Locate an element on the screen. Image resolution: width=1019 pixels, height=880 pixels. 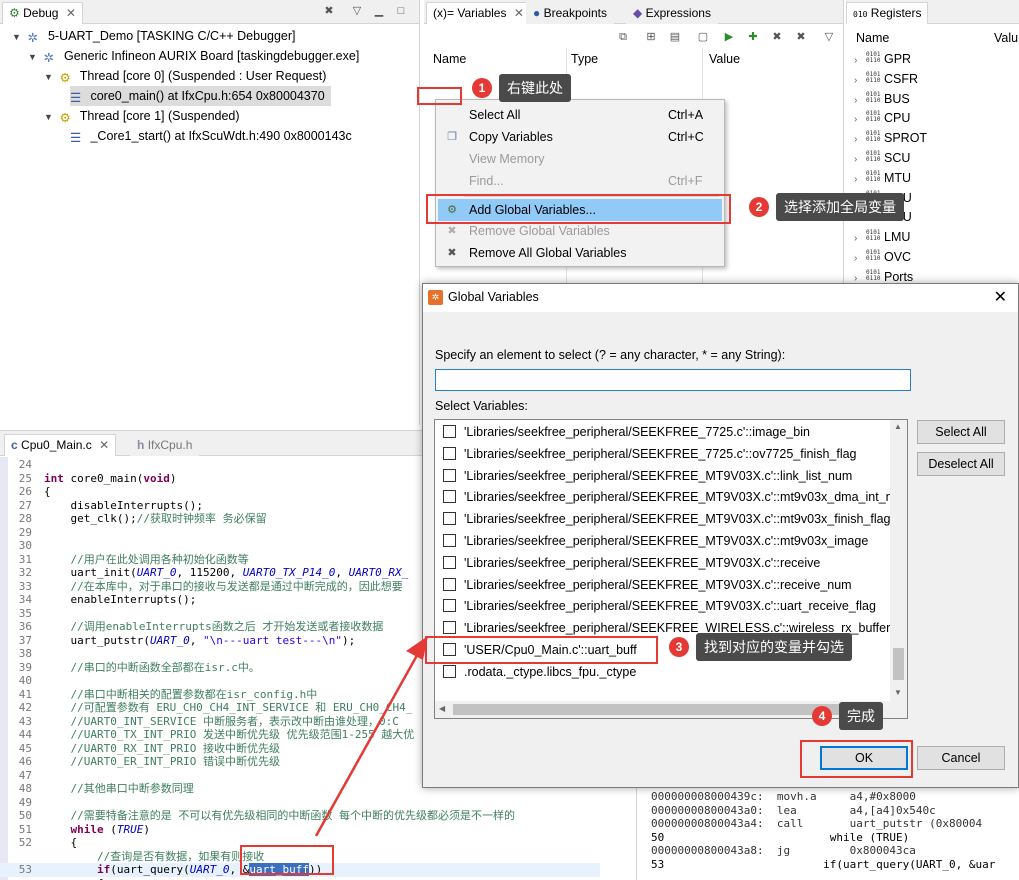
menu-item-remove-all-global-variables: ✖ Remove All Global Variables is located at coordinates (580, 253).